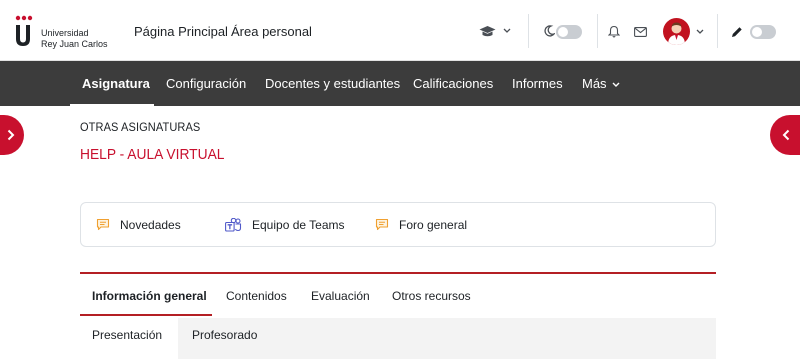 This screenshot has height=359, width=800. Describe the element at coordinates (549, 31) in the screenshot. I see `moon-icon` at that location.